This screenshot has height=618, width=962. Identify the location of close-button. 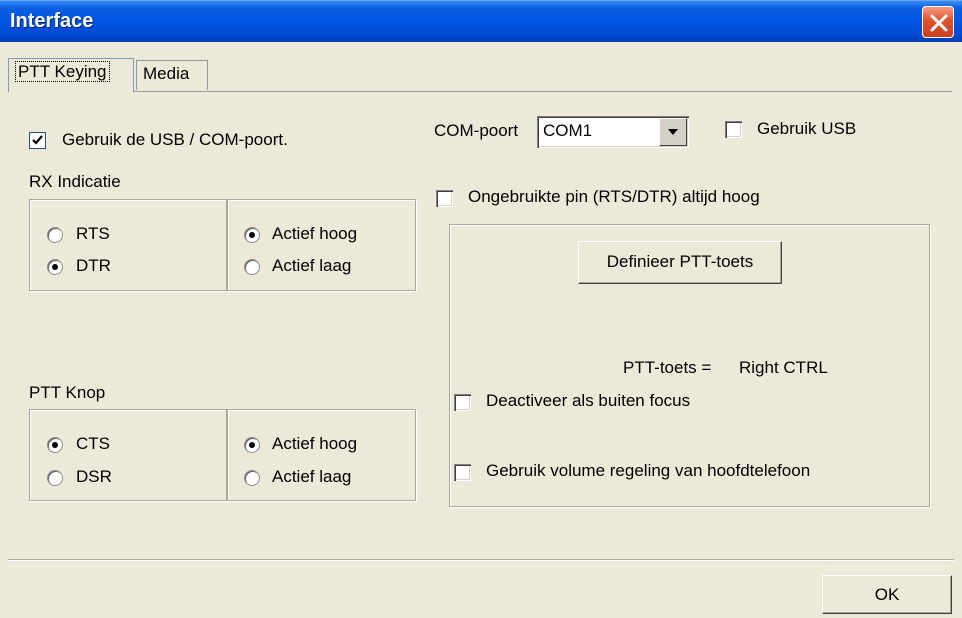
(938, 22).